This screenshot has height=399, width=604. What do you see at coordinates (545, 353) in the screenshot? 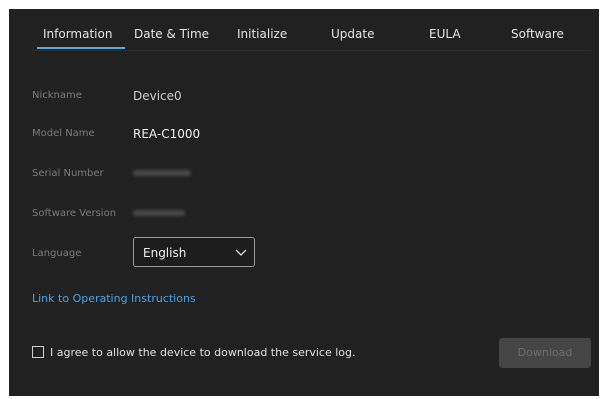
I see `download-button: Download` at bounding box center [545, 353].